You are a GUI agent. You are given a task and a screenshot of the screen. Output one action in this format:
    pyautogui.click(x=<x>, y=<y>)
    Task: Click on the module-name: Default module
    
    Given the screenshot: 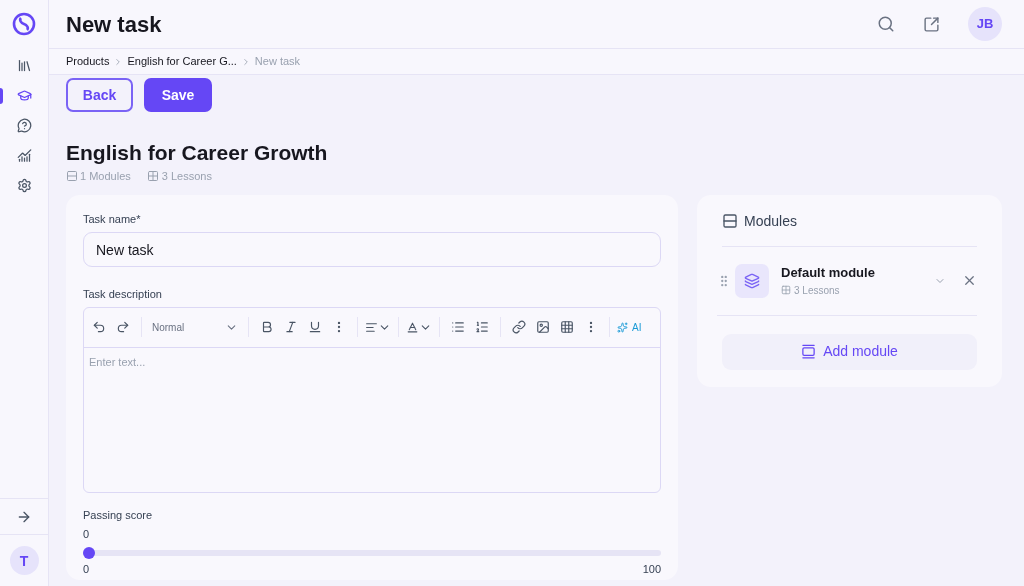 What is the action you would take?
    pyautogui.click(x=828, y=273)
    